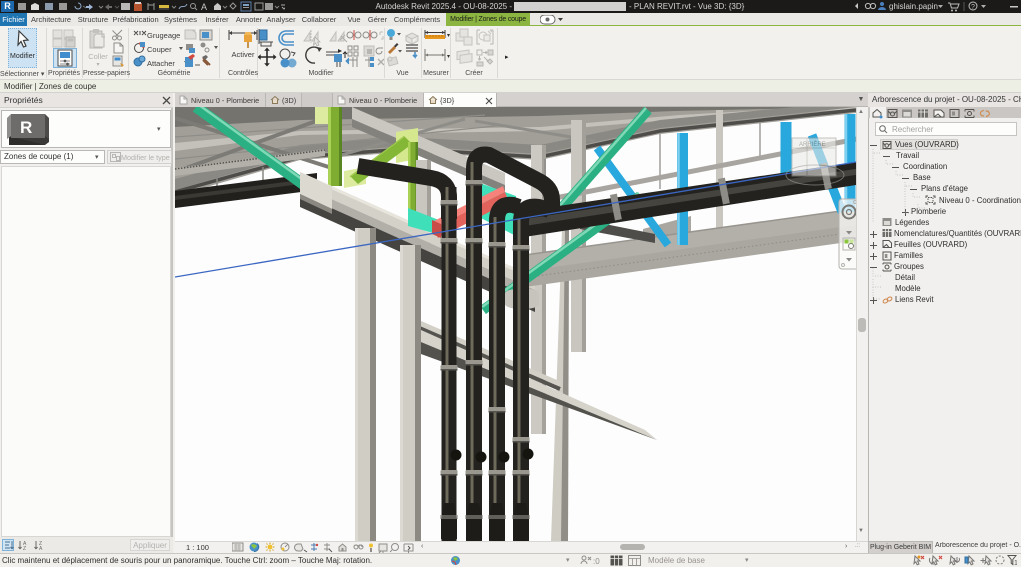 Image resolution: width=1021 pixels, height=567 pixels. I want to click on svg-text: ARRIÈRE, so click(812, 144).